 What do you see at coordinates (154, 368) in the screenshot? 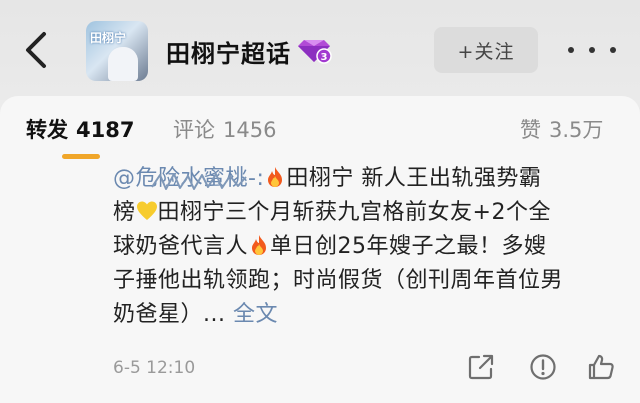
I see `post-timestamp: 6-5 12:10` at bounding box center [154, 368].